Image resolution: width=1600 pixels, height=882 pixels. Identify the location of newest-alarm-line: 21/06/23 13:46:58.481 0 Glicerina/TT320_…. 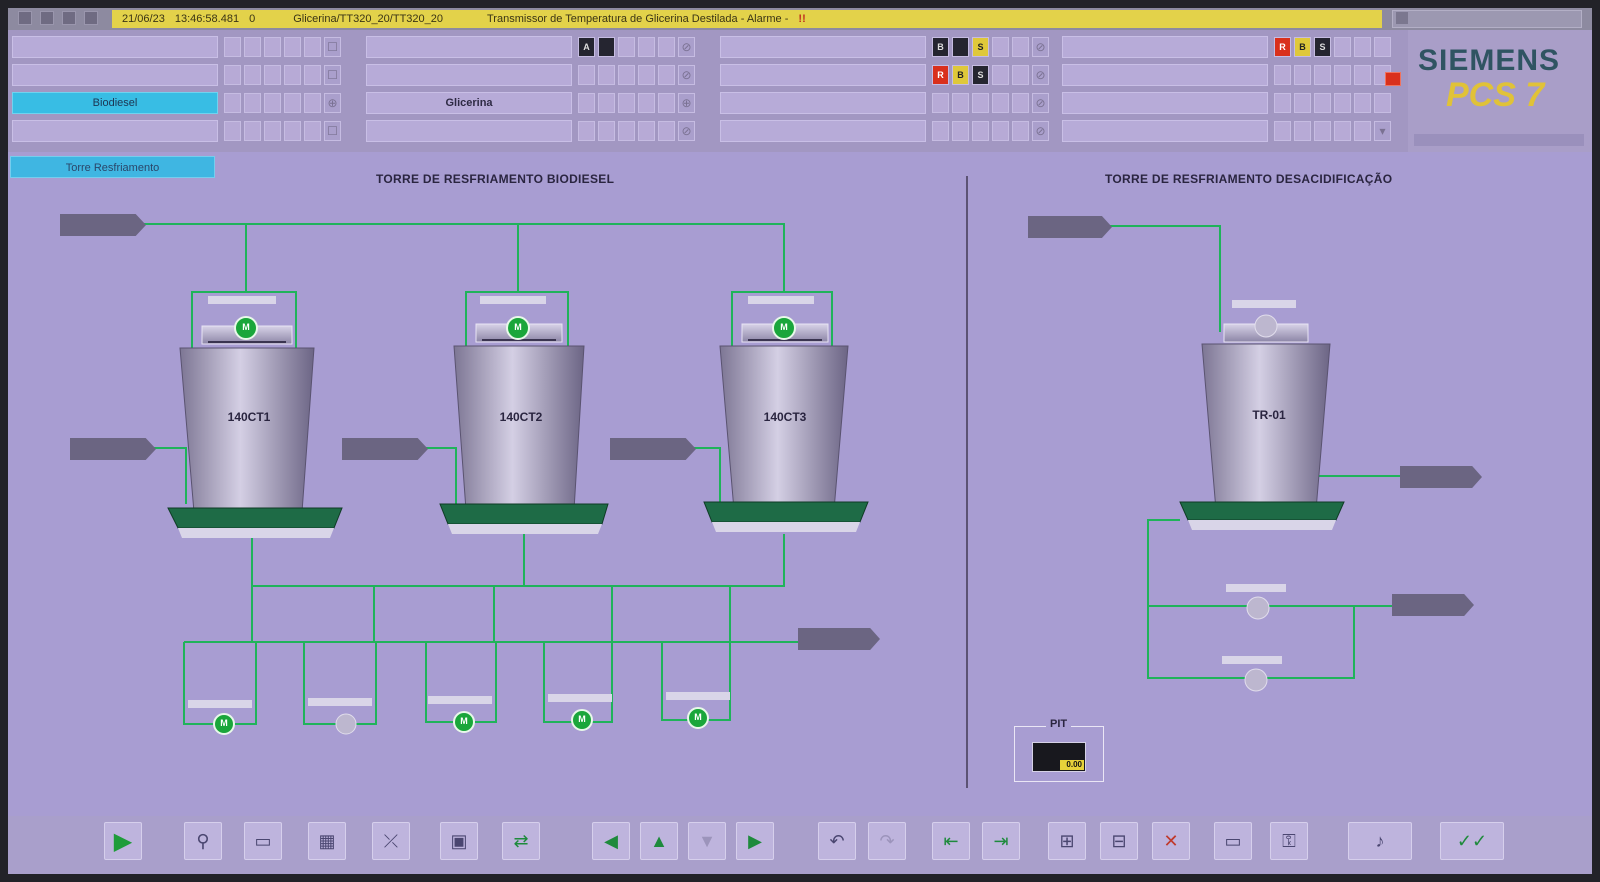
(747, 19).